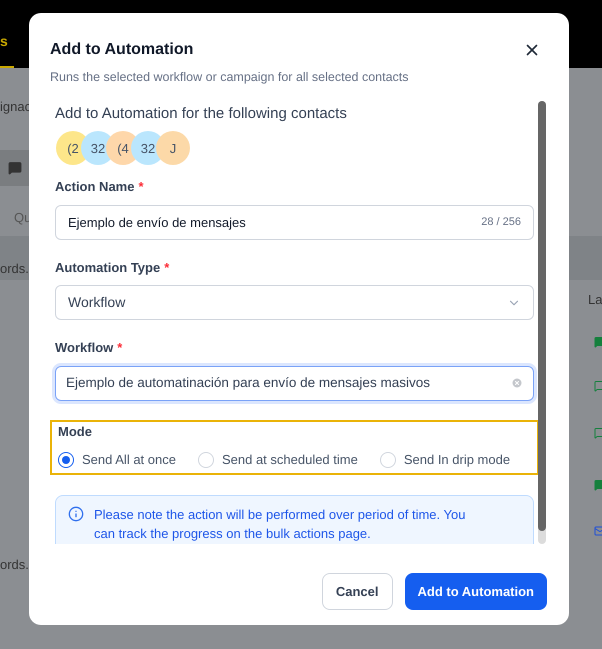  Describe the element at coordinates (16, 107) in the screenshot. I see `background-text: ignac` at that location.